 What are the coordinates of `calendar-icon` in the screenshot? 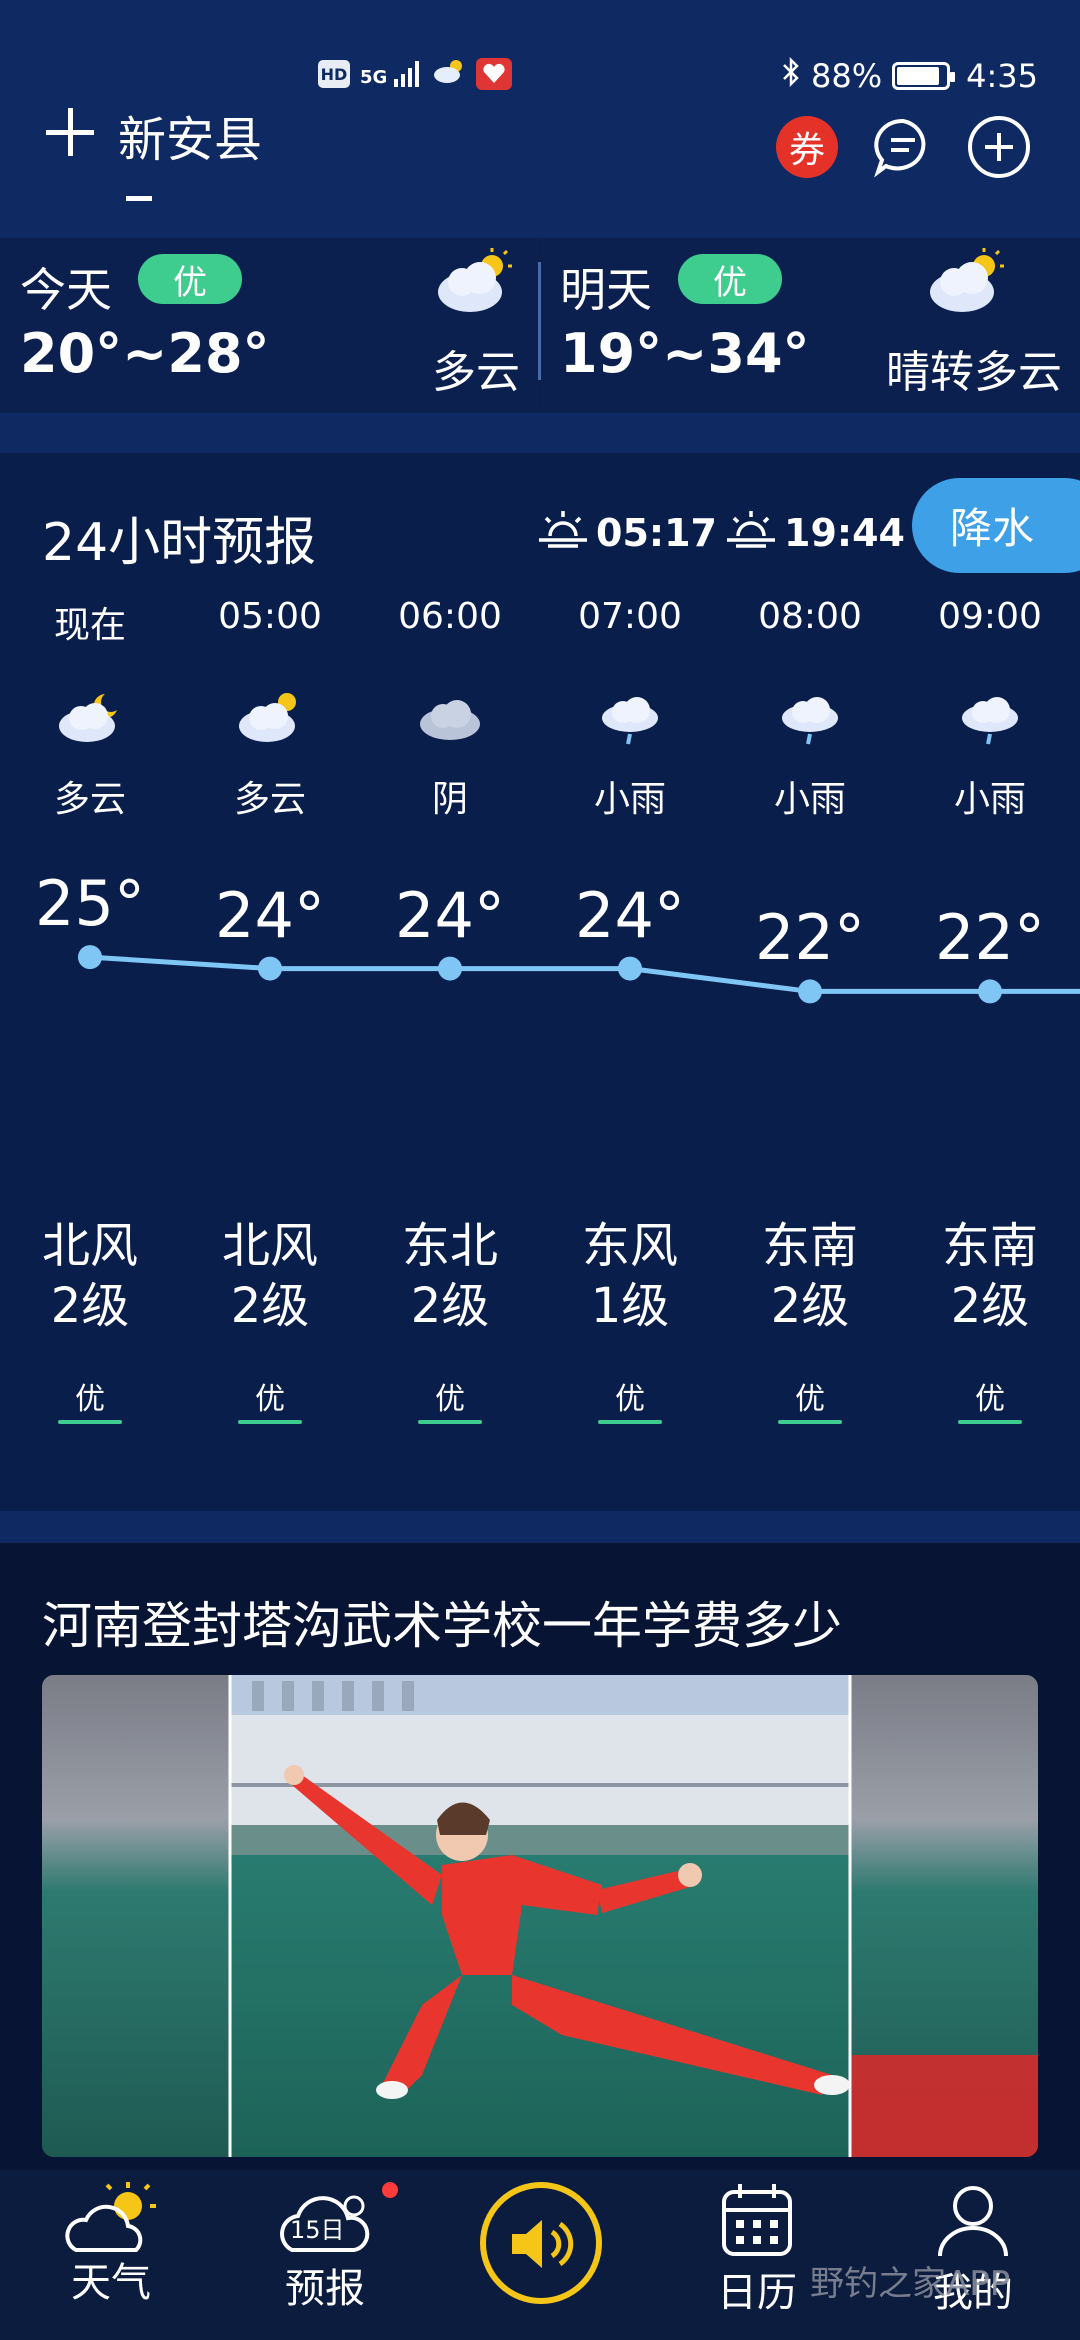 It's located at (757, 2222).